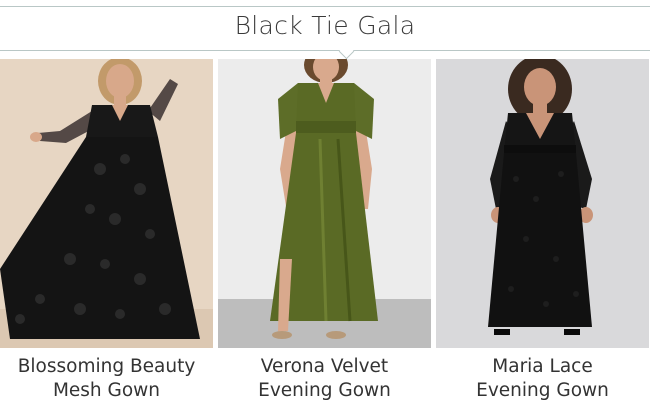 Image resolution: width=650 pixels, height=407 pixels. What do you see at coordinates (325, 50) in the screenshot?
I see `header-bottom-divider` at bounding box center [325, 50].